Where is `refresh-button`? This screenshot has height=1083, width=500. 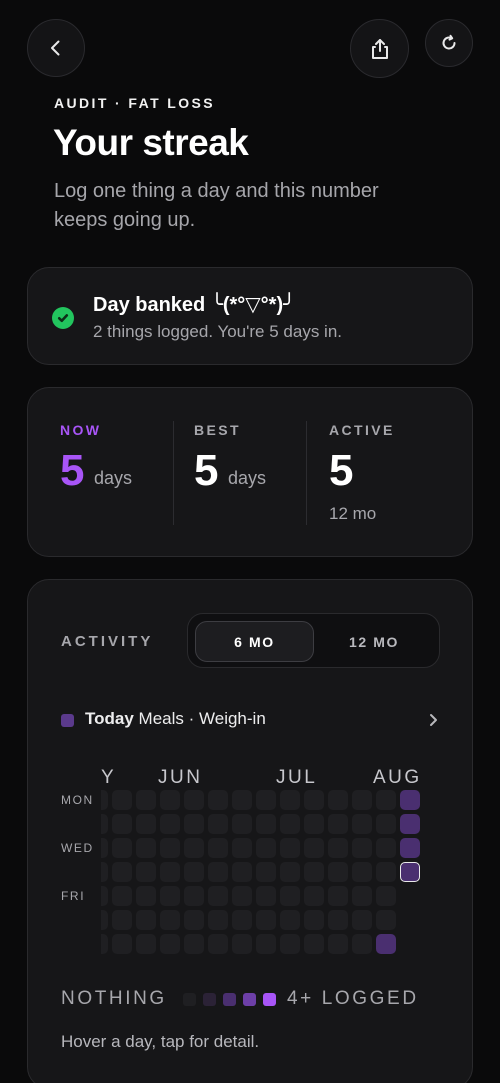
refresh-button is located at coordinates (449, 43).